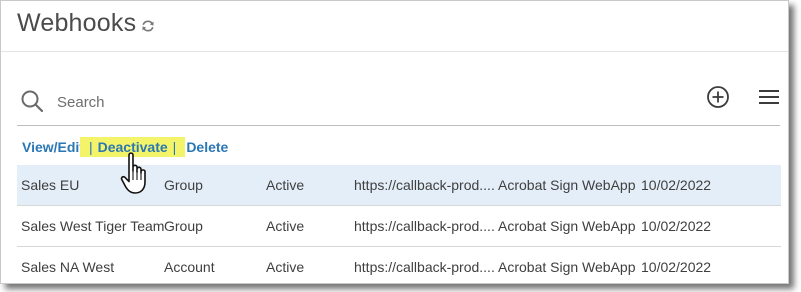 This screenshot has height=292, width=801. What do you see at coordinates (77, 23) in the screenshot?
I see `page-title: Webhooks` at bounding box center [77, 23].